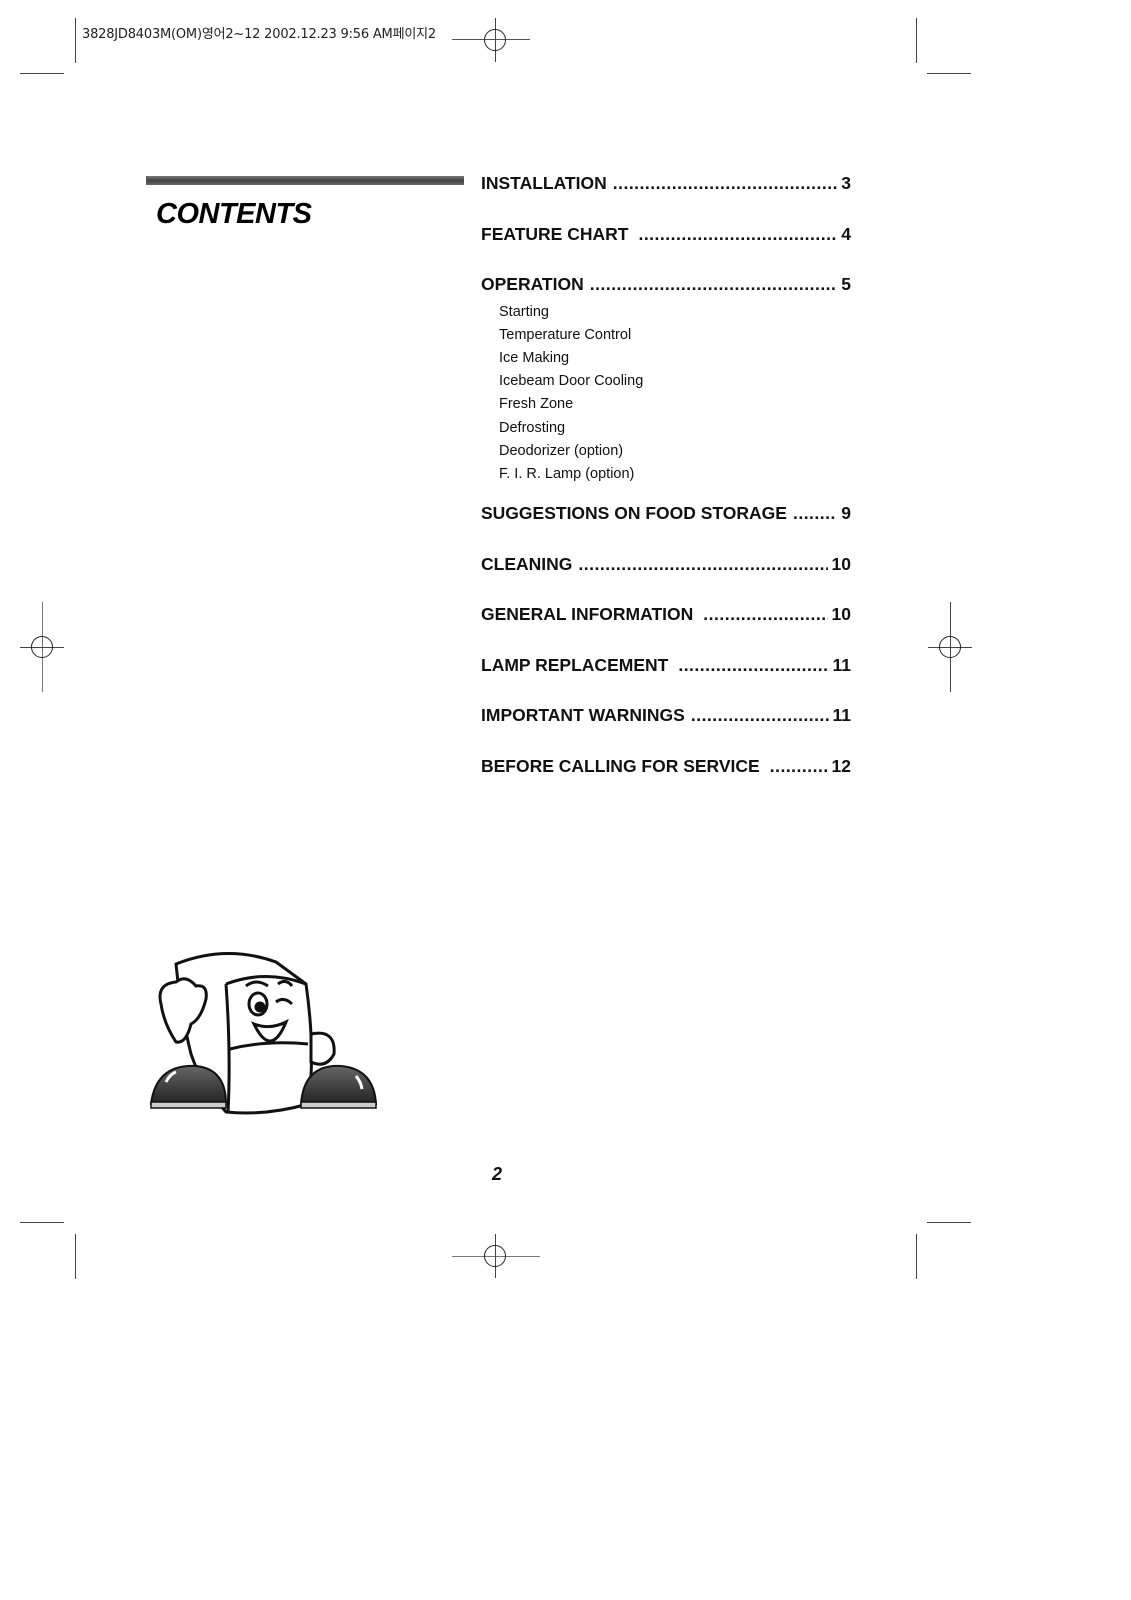 This screenshot has width=1131, height=1600. What do you see at coordinates (846, 513) in the screenshot?
I see `toc-page: 9` at bounding box center [846, 513].